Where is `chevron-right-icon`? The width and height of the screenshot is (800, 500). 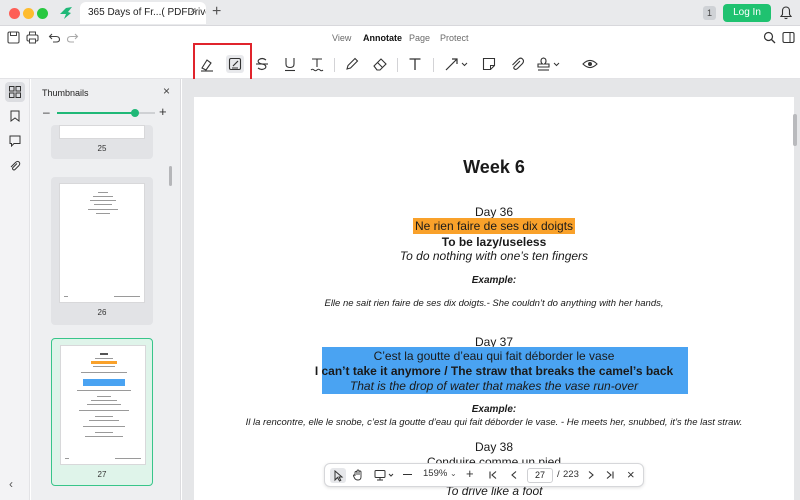 chevron-right-icon is located at coordinates (591, 475).